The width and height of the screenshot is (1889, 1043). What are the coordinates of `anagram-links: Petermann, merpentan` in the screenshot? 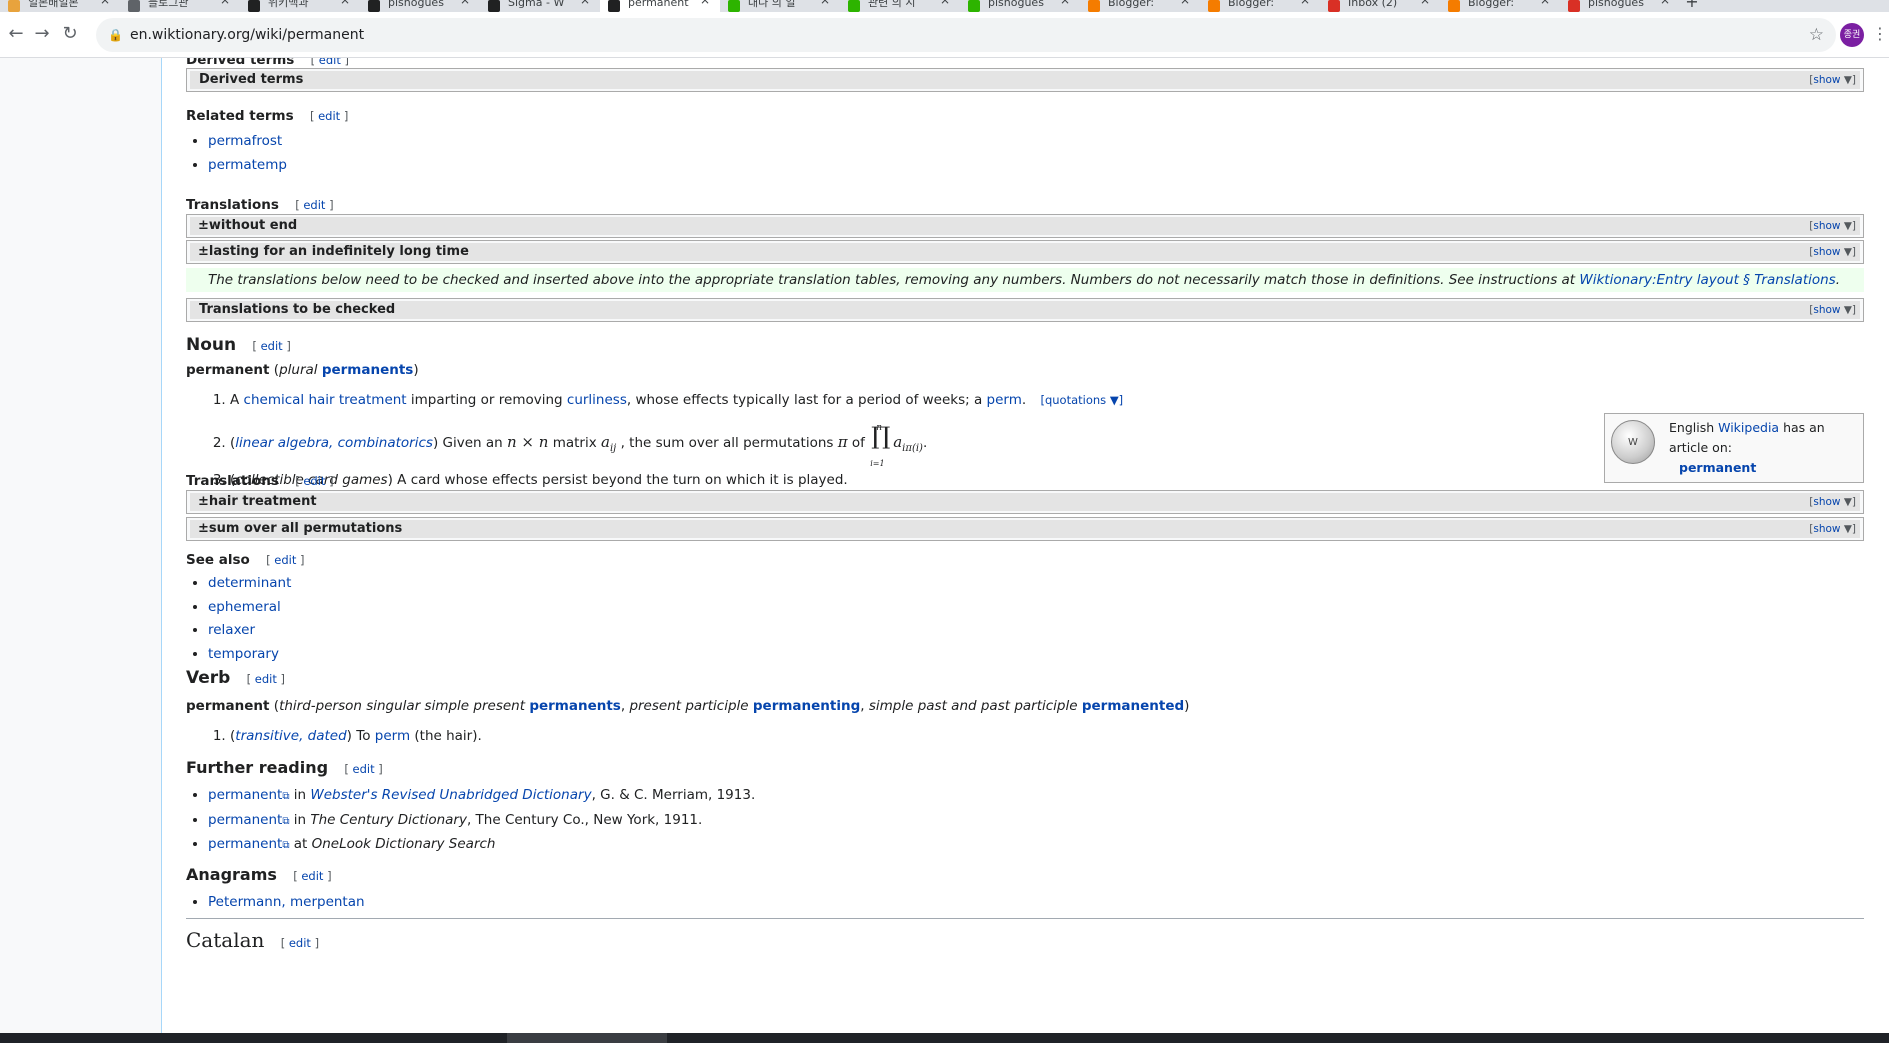 It's located at (286, 902).